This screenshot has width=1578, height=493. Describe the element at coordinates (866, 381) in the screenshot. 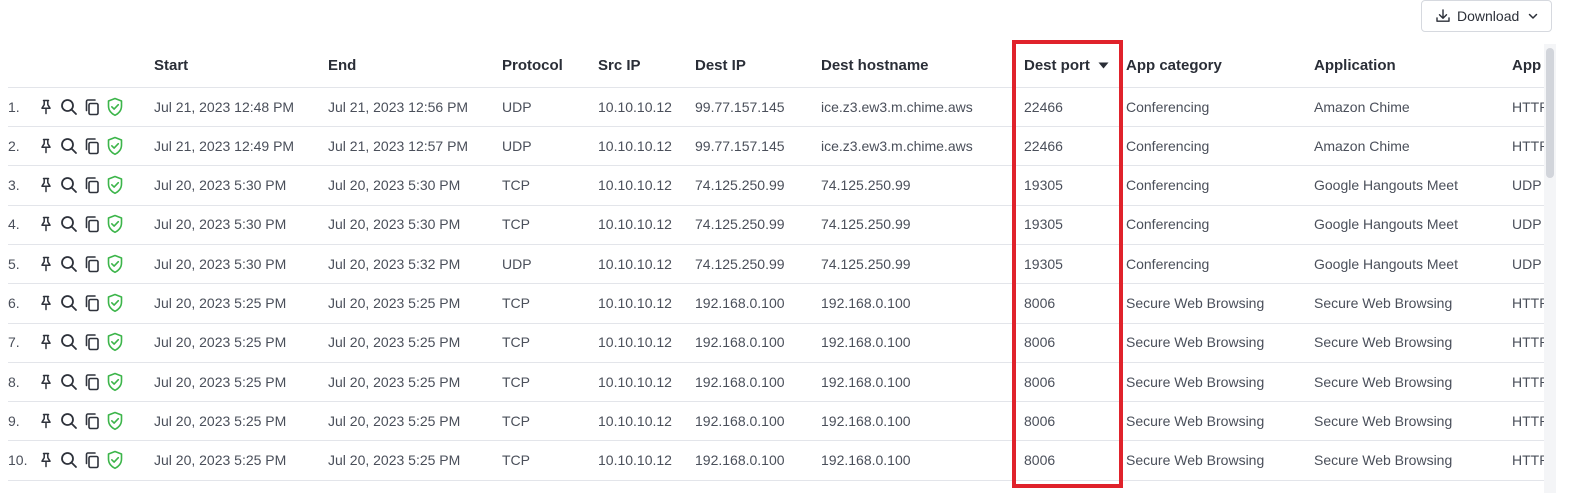

I see `cell-dest-hostname: 192.168.0.100` at that location.